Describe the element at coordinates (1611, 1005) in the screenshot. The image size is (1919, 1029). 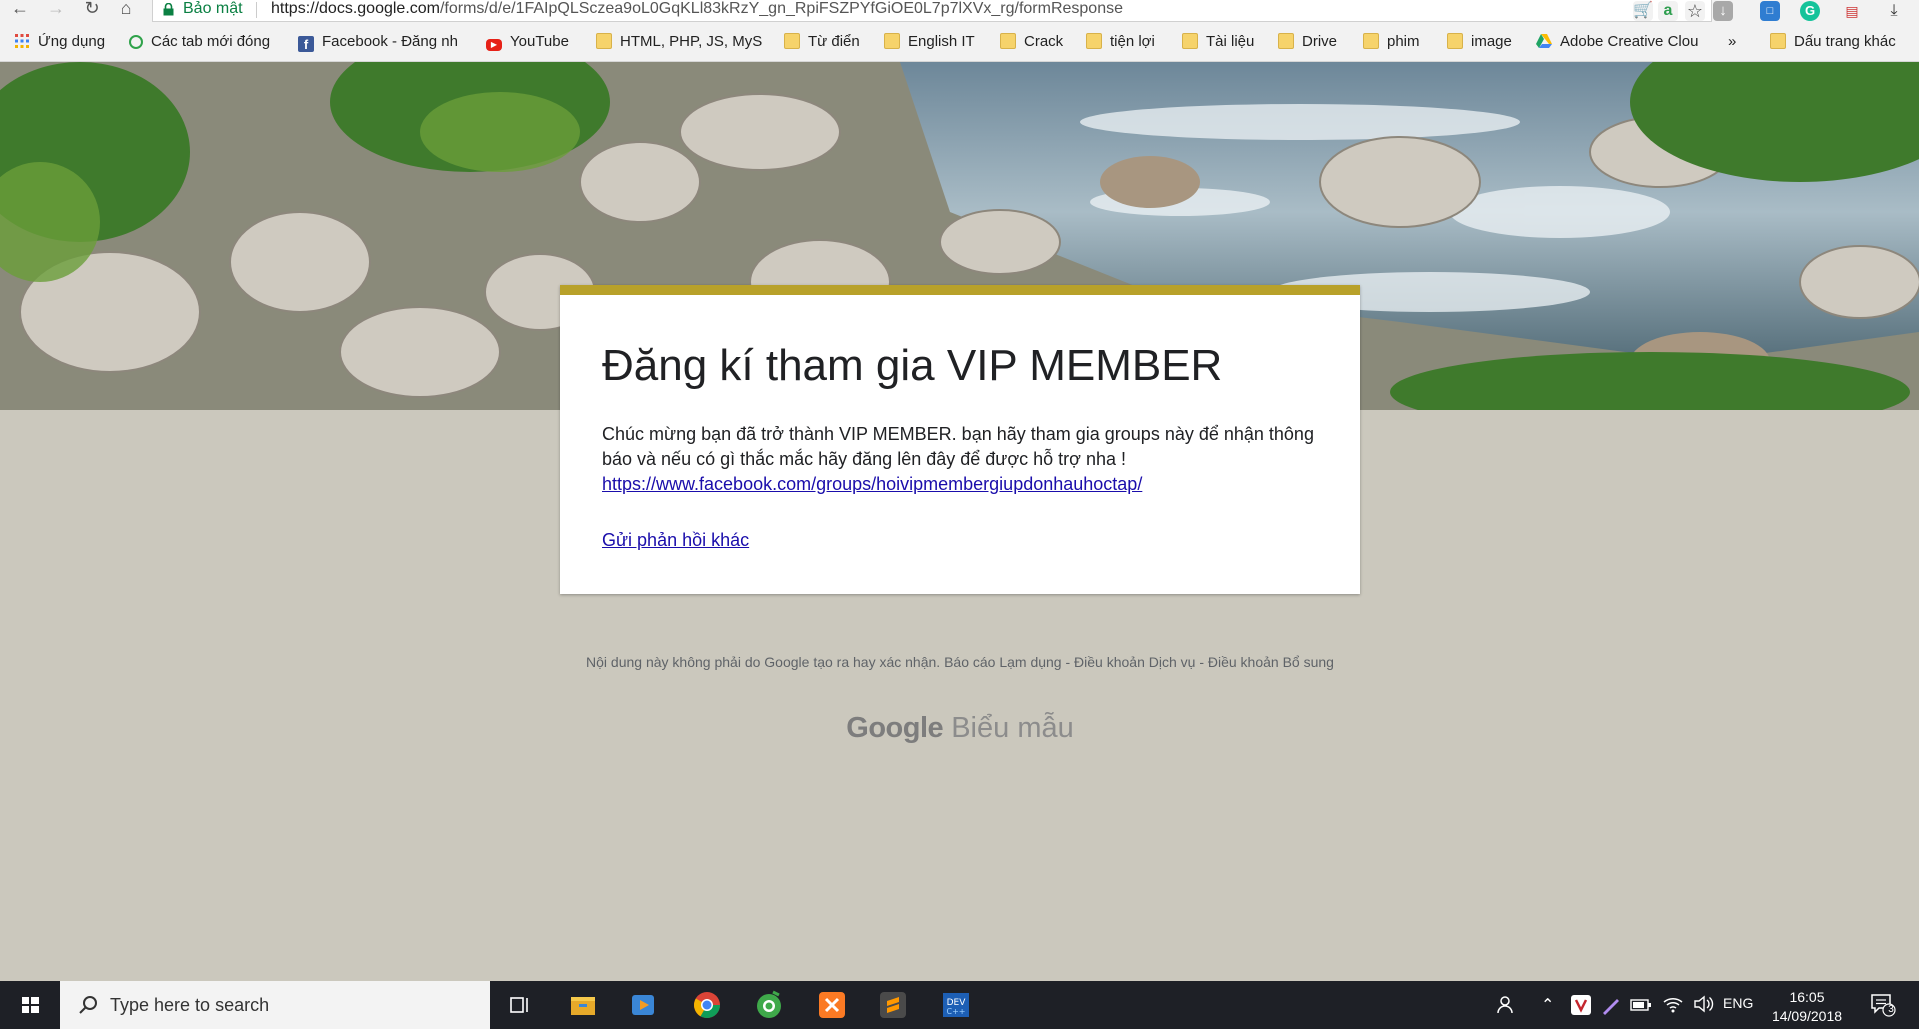
I see `pen-icon` at that location.